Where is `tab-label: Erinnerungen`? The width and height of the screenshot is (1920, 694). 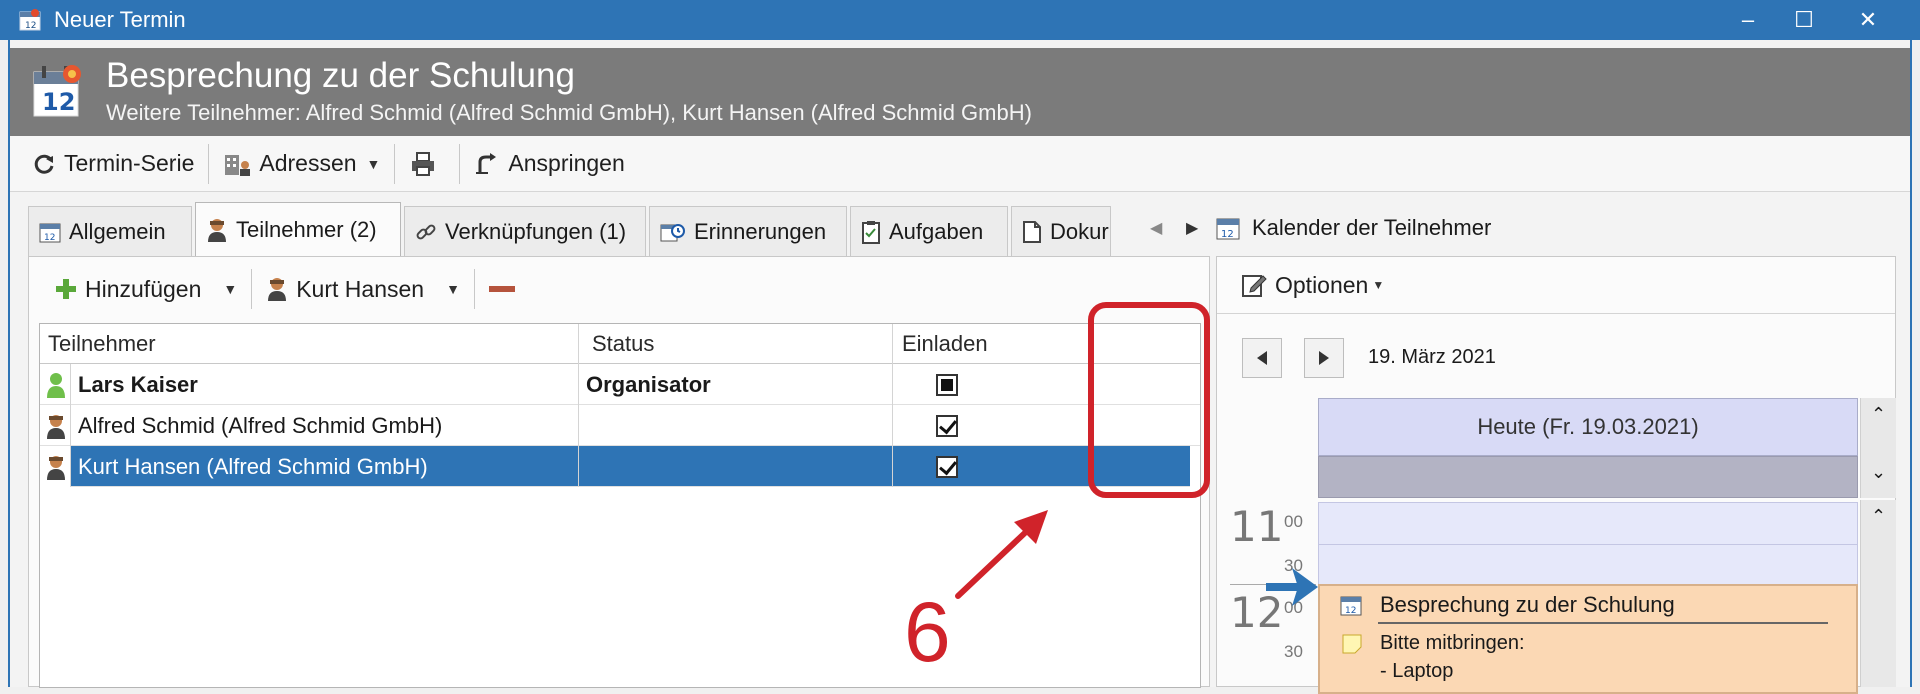
tab-label: Erinnerungen is located at coordinates (760, 231).